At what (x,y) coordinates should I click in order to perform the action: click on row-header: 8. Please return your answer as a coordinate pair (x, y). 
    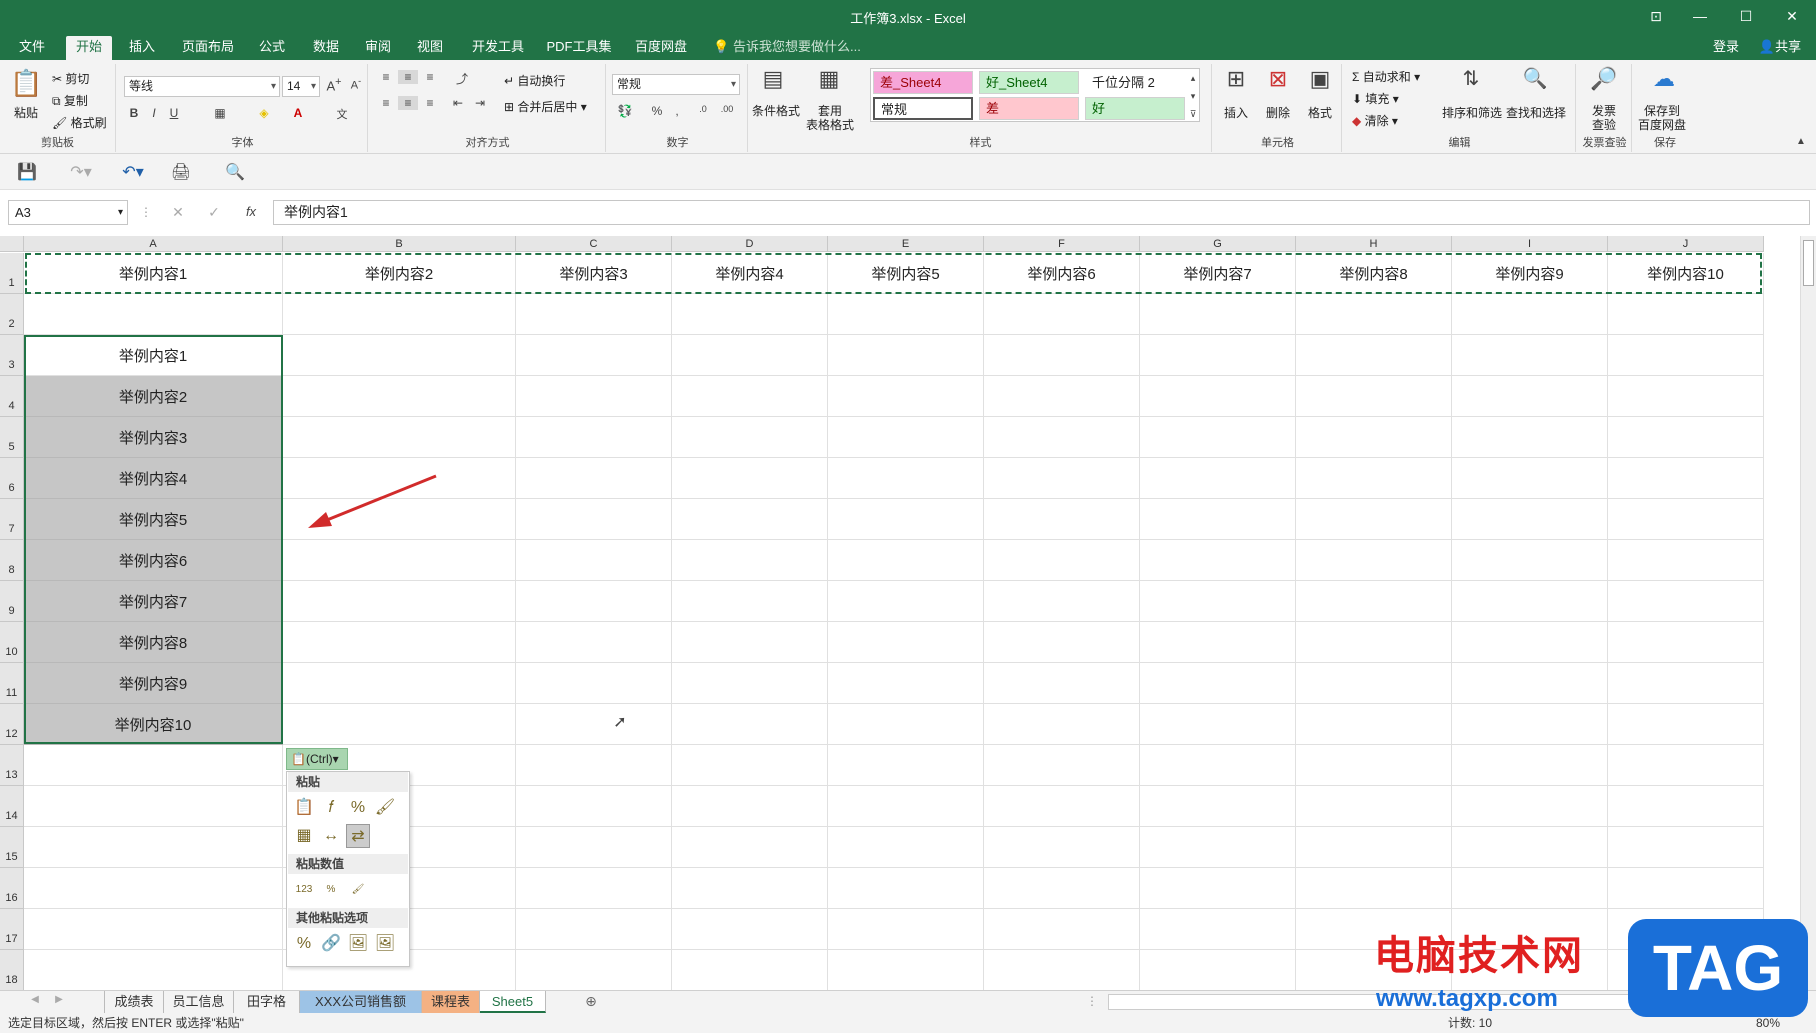
    Looking at the image, I should click on (12, 560).